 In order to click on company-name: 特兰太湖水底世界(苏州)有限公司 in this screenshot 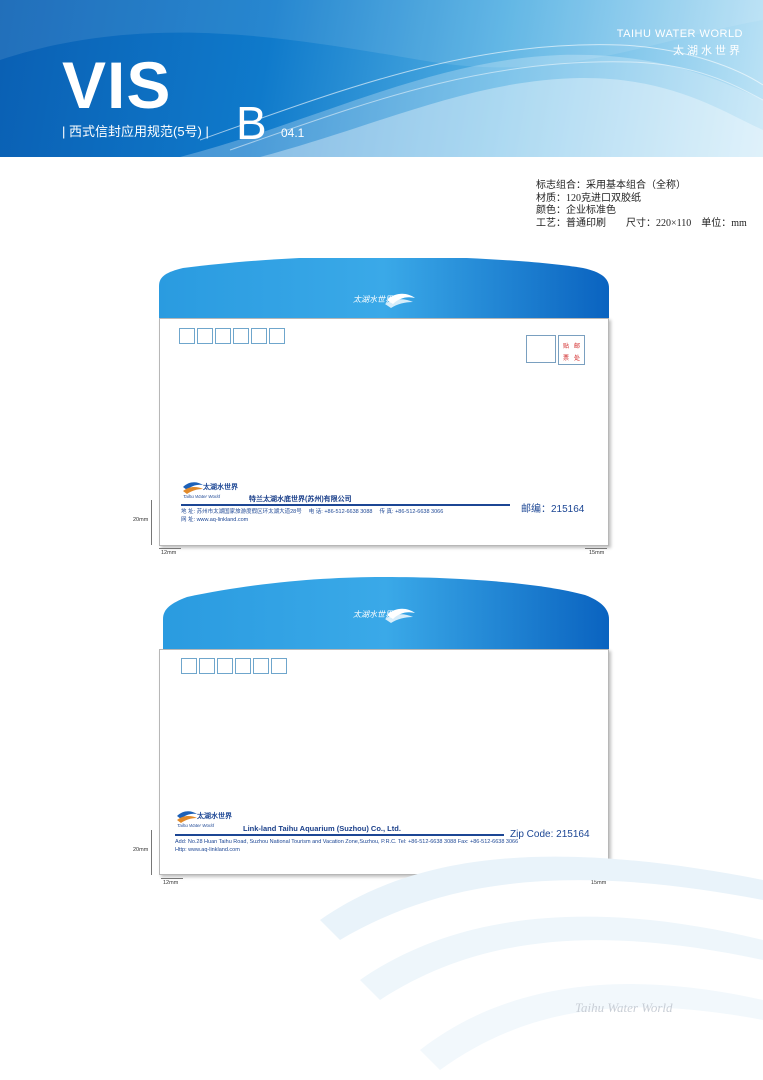, I will do `click(300, 499)`.